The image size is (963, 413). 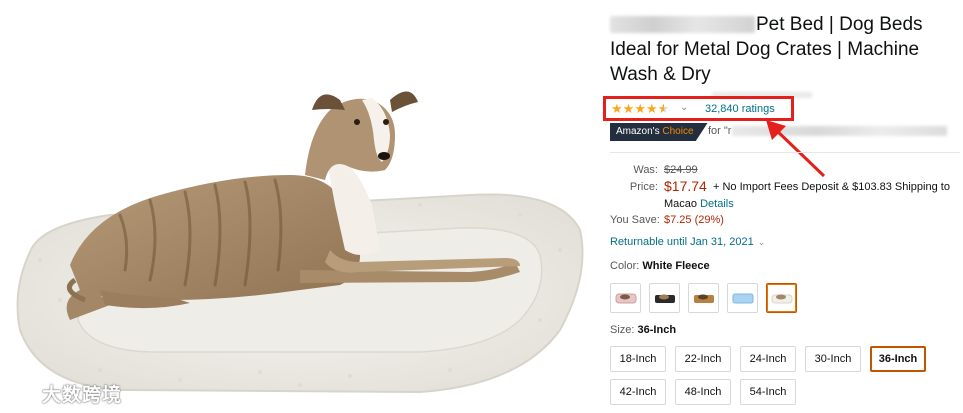 I want to click on pink-bed-thumbnail-icon, so click(x=625, y=298).